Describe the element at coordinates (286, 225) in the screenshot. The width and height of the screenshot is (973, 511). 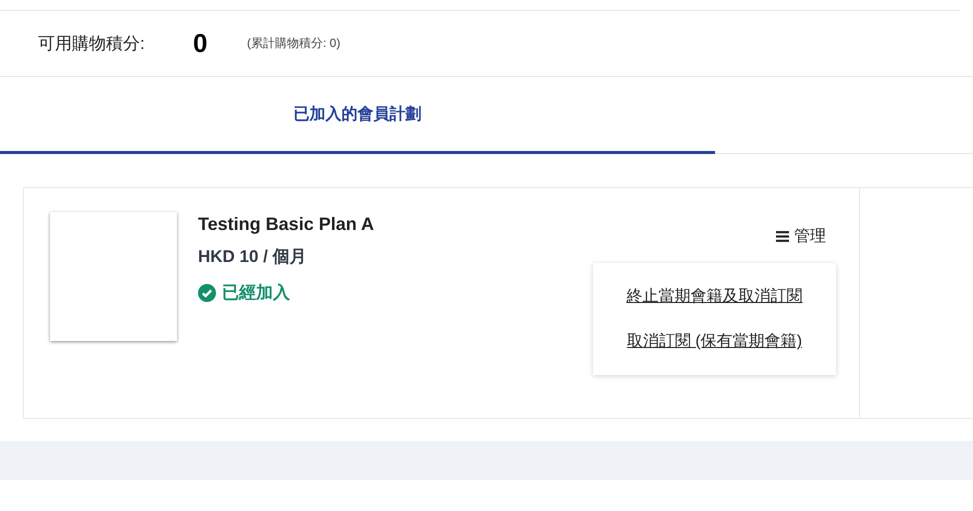
I see `plan-name: Testing Basic Plan A` at that location.